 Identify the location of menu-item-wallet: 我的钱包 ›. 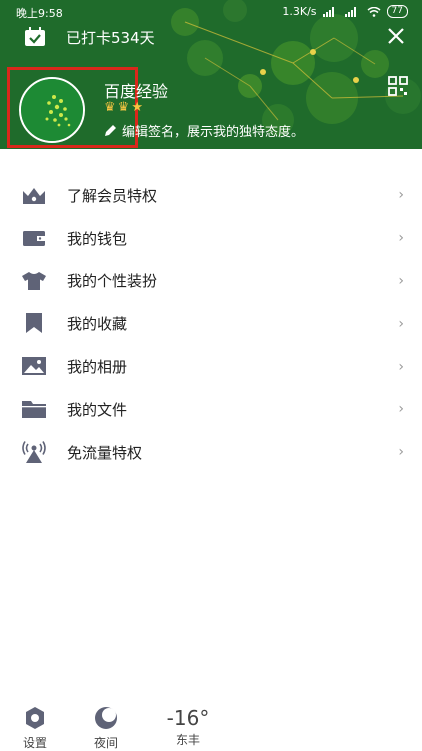
(211, 238).